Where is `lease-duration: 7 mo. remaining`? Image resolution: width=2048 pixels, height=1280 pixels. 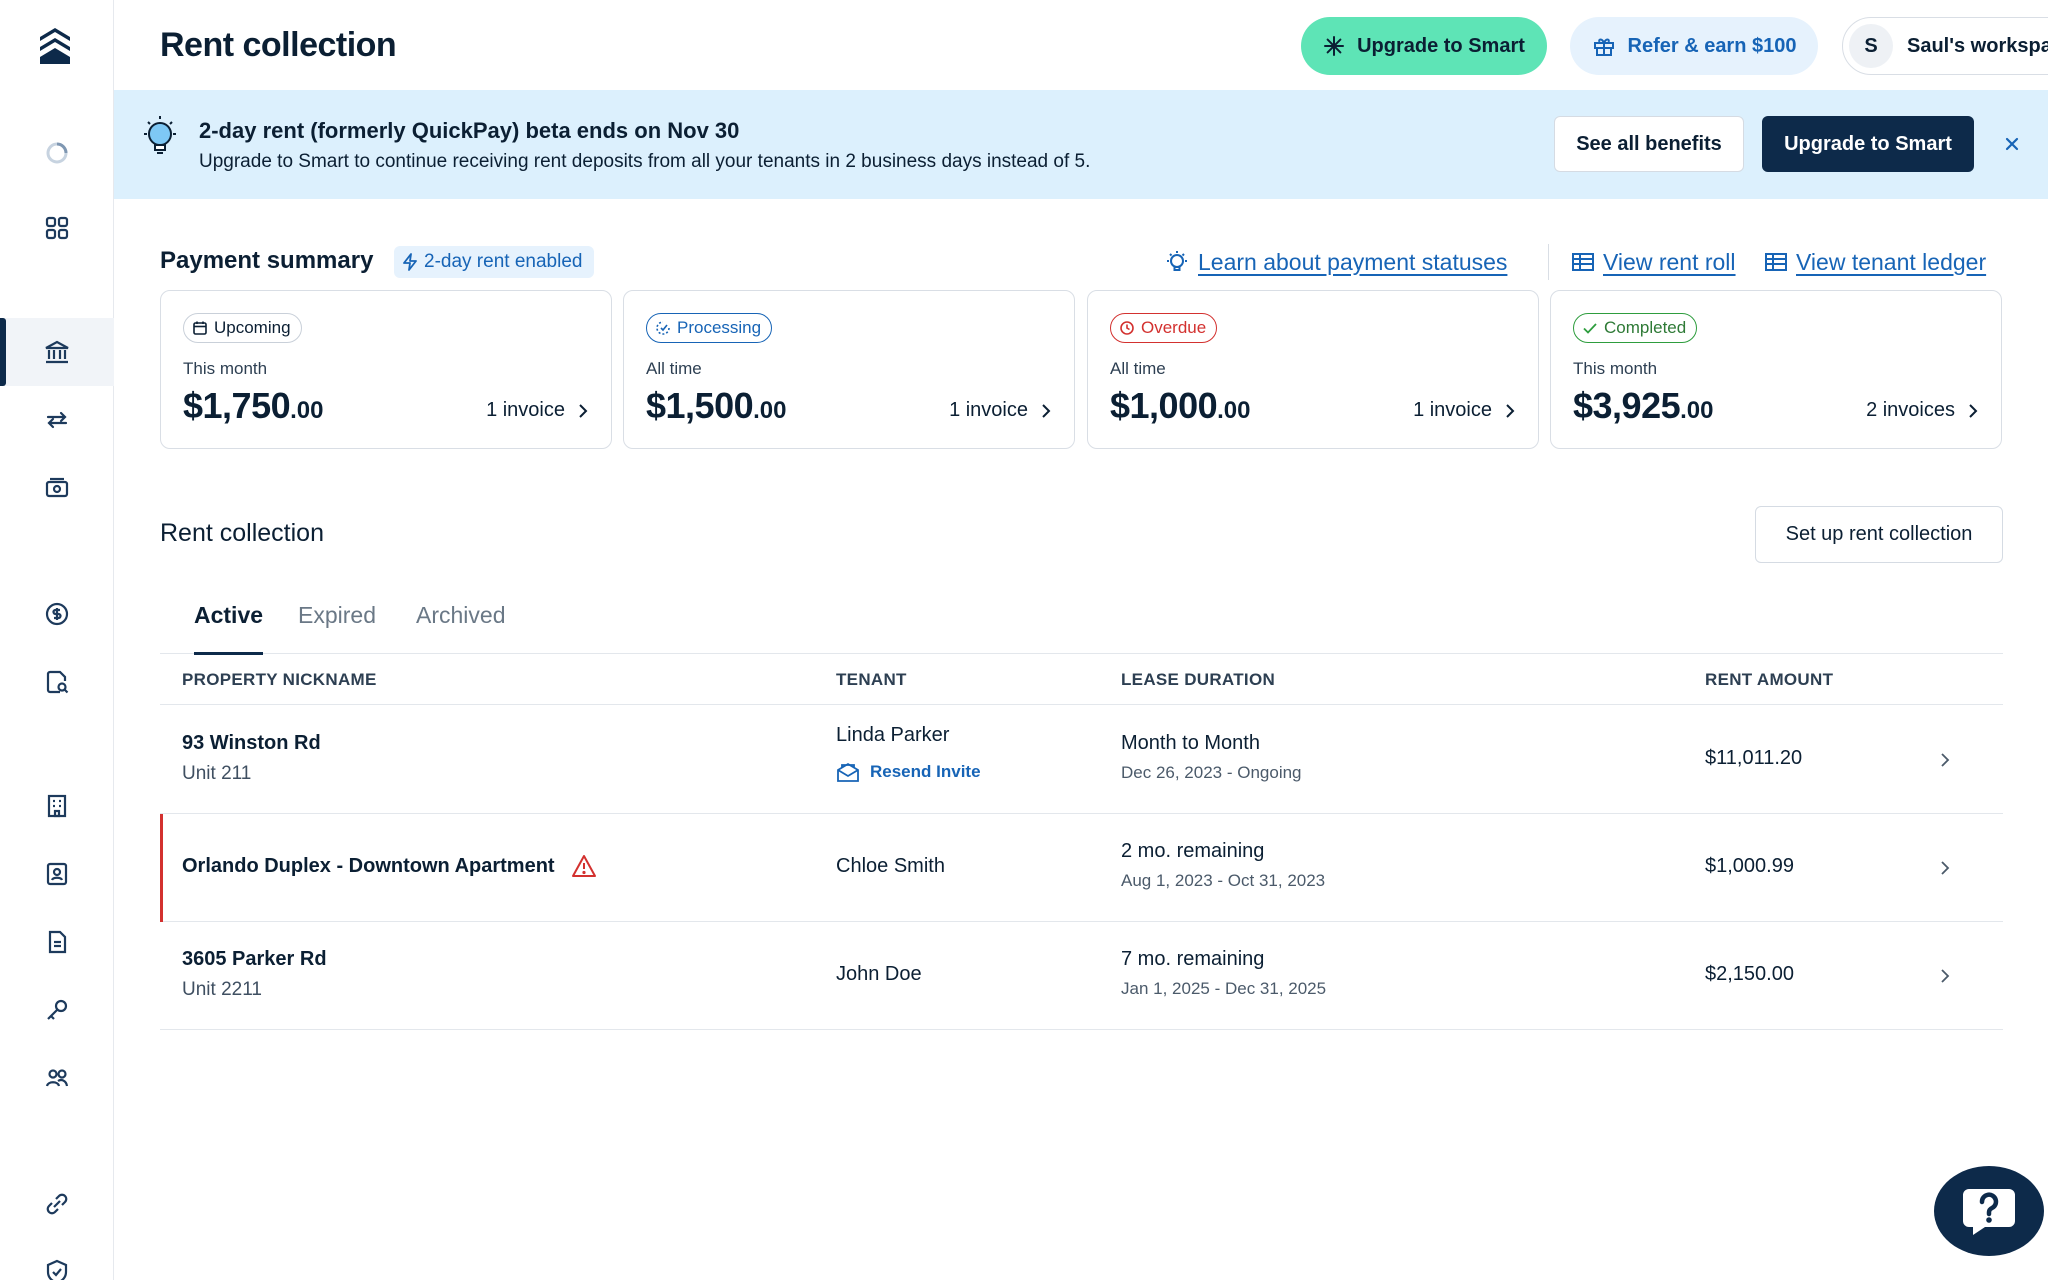
lease-duration: 7 mo. remaining is located at coordinates (1193, 959).